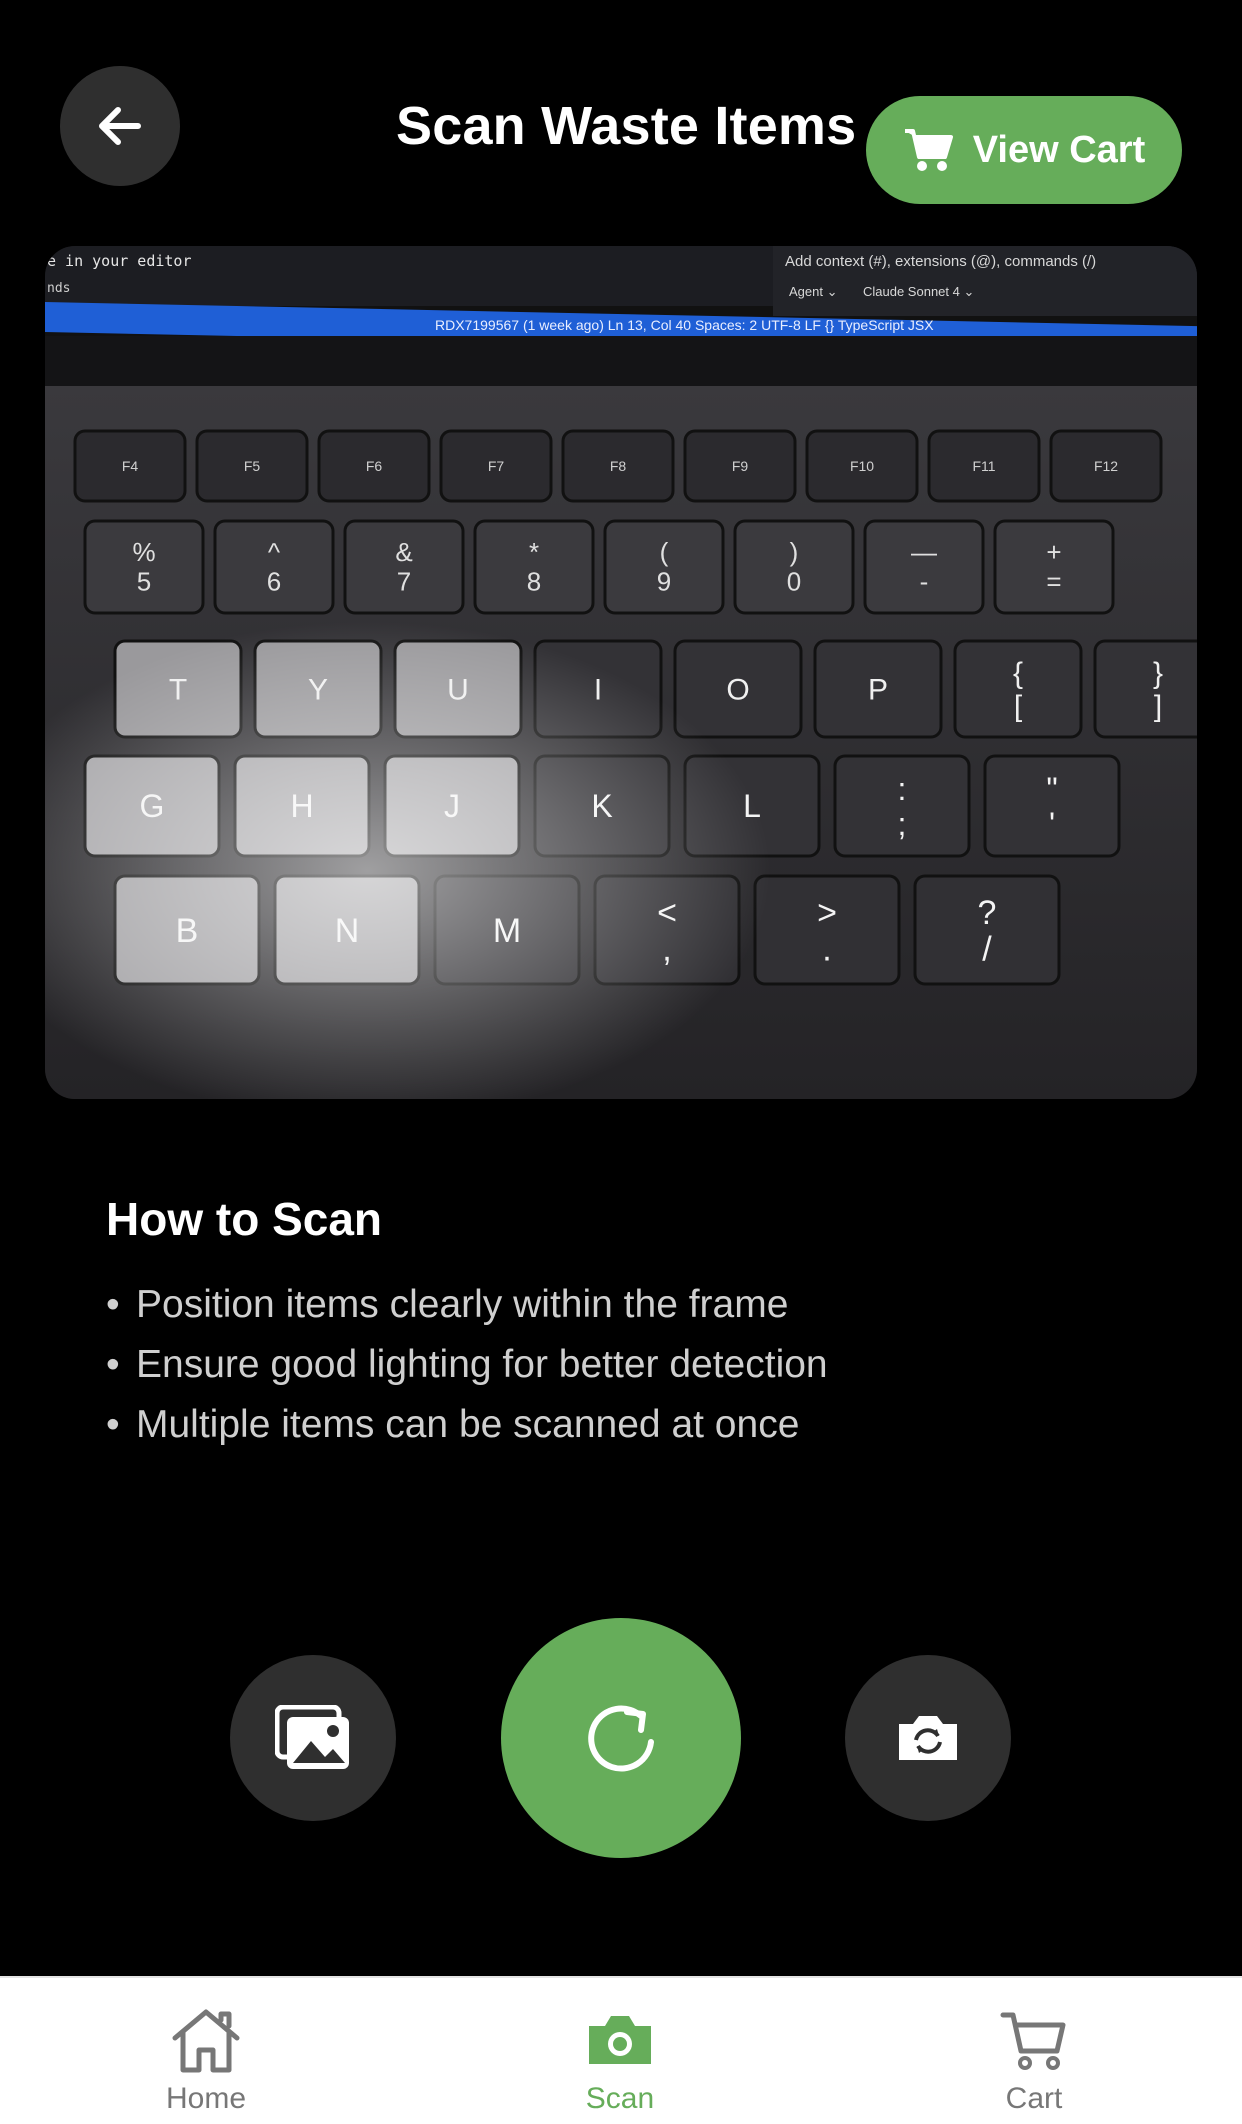 Image resolution: width=1242 pixels, height=2124 pixels. What do you see at coordinates (58, 288) in the screenshot?
I see `editor-hint-2: nds` at bounding box center [58, 288].